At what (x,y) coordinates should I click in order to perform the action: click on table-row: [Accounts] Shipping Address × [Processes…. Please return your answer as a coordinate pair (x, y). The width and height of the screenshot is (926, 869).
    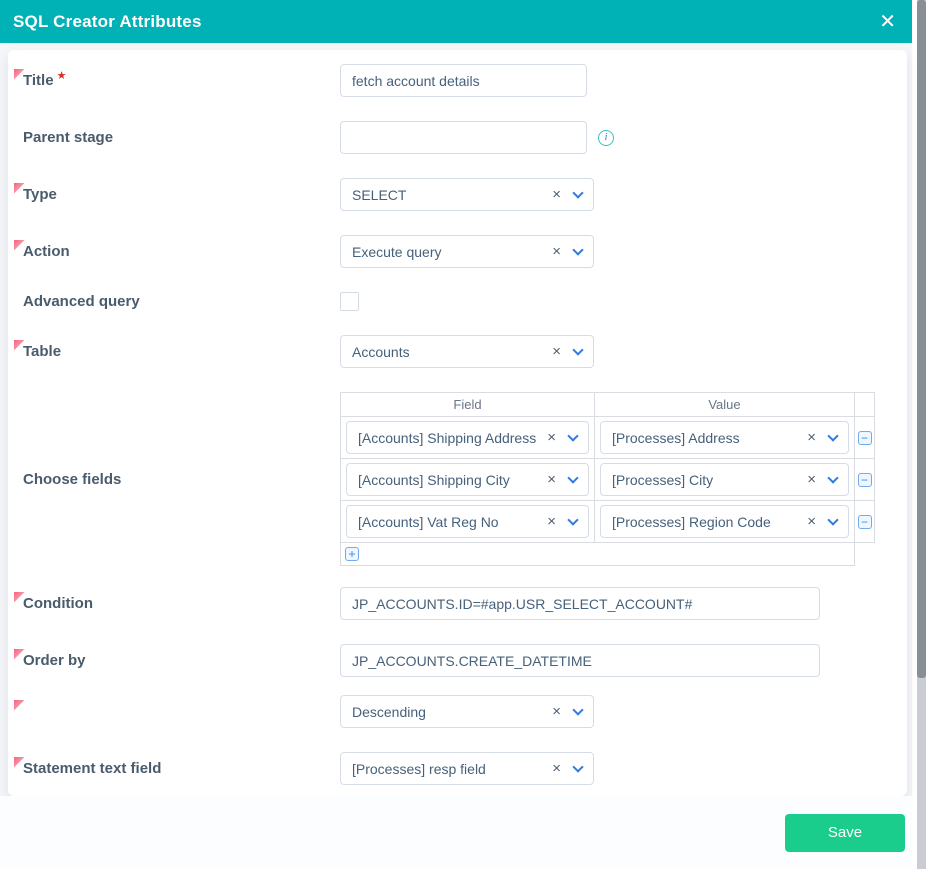
    Looking at the image, I should click on (607, 437).